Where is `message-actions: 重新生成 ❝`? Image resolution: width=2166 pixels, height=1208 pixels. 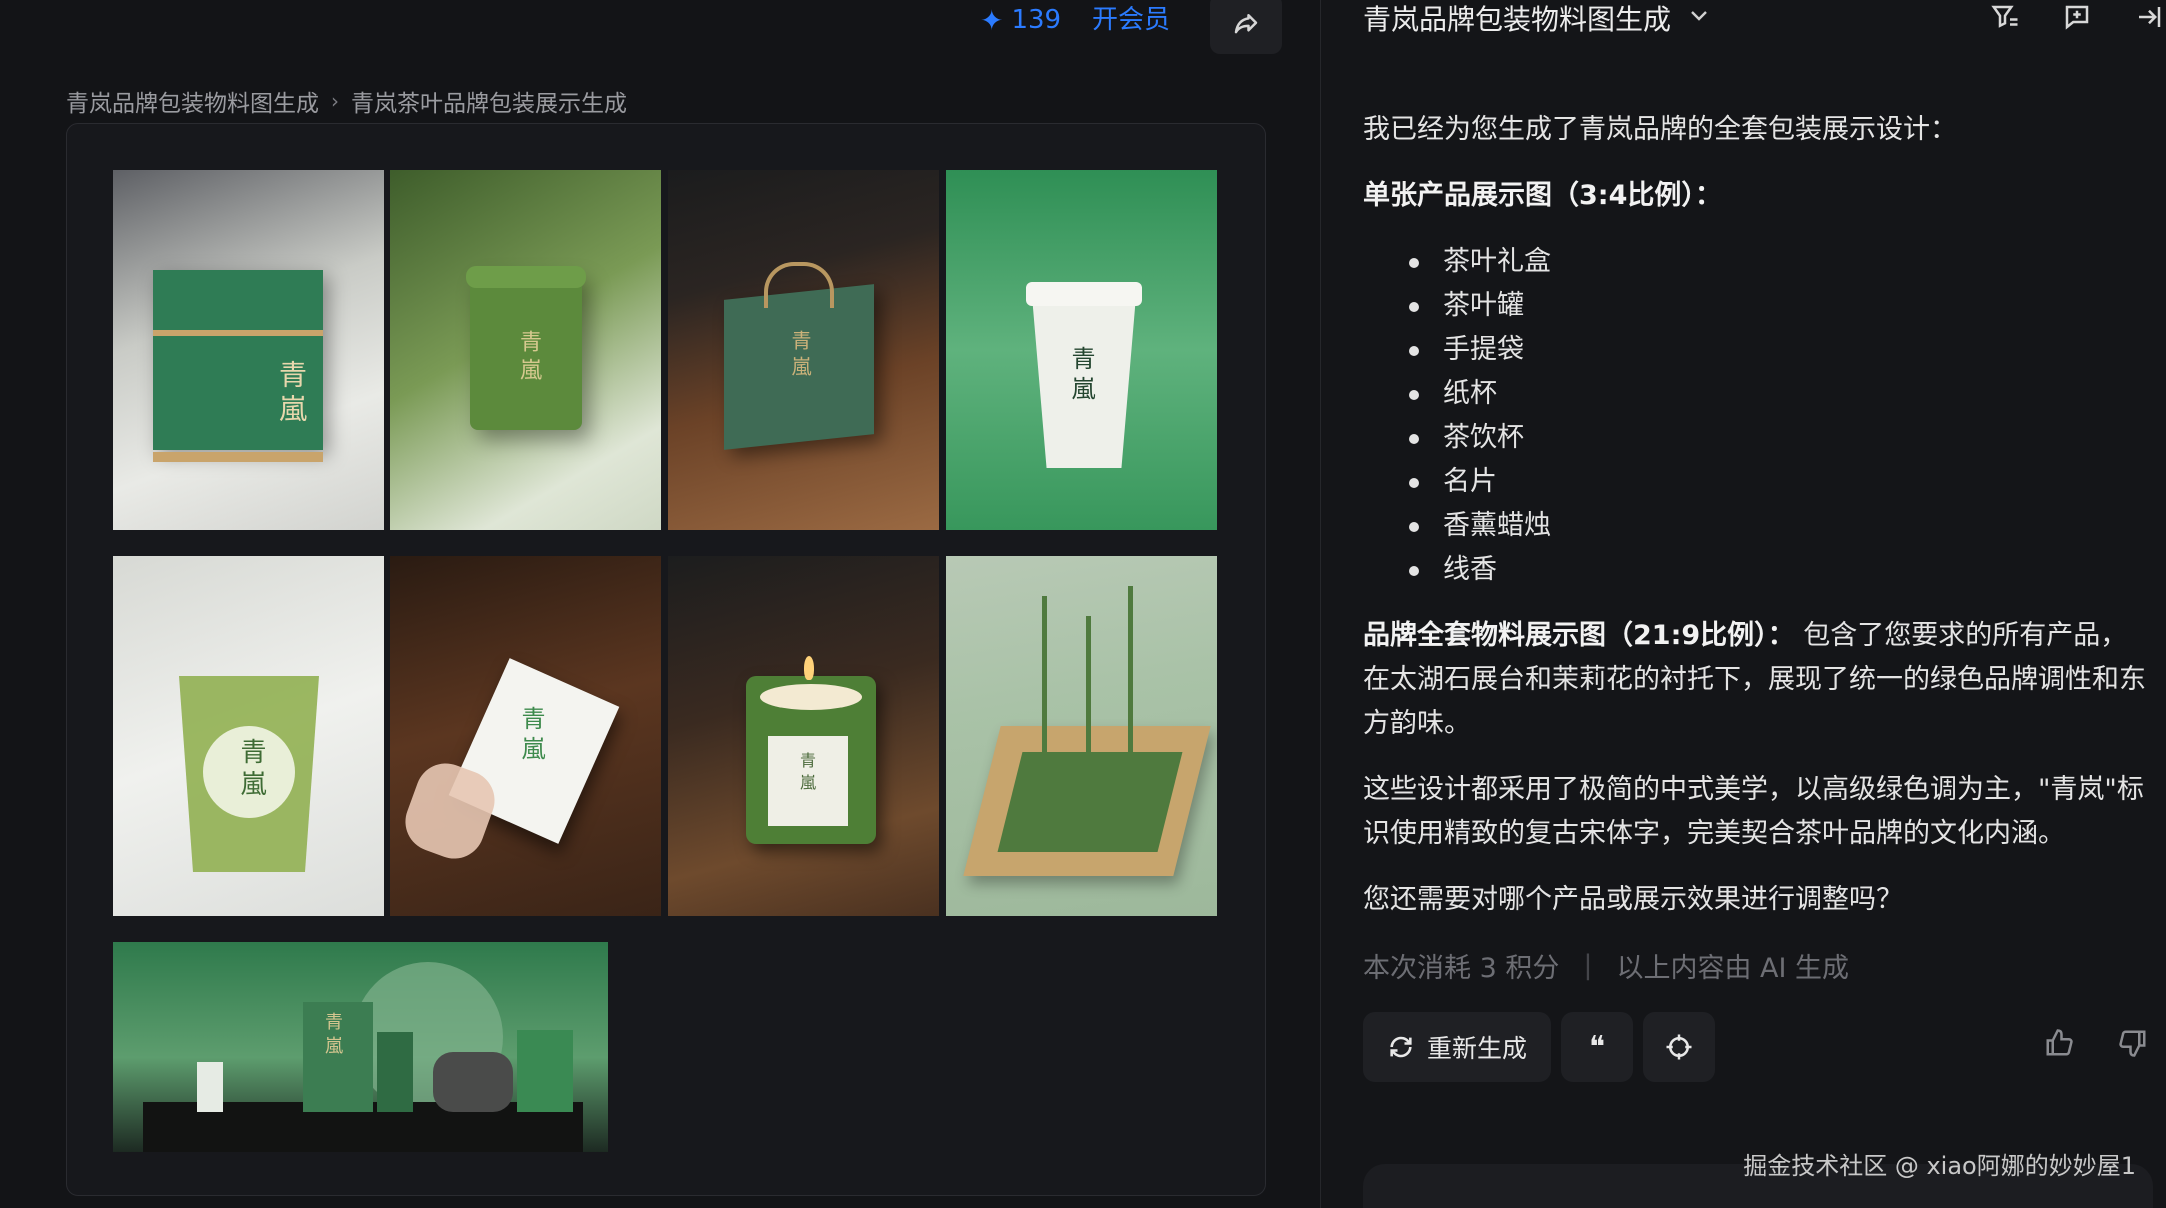
message-actions: 重新生成 ❝ is located at coordinates (1539, 1047).